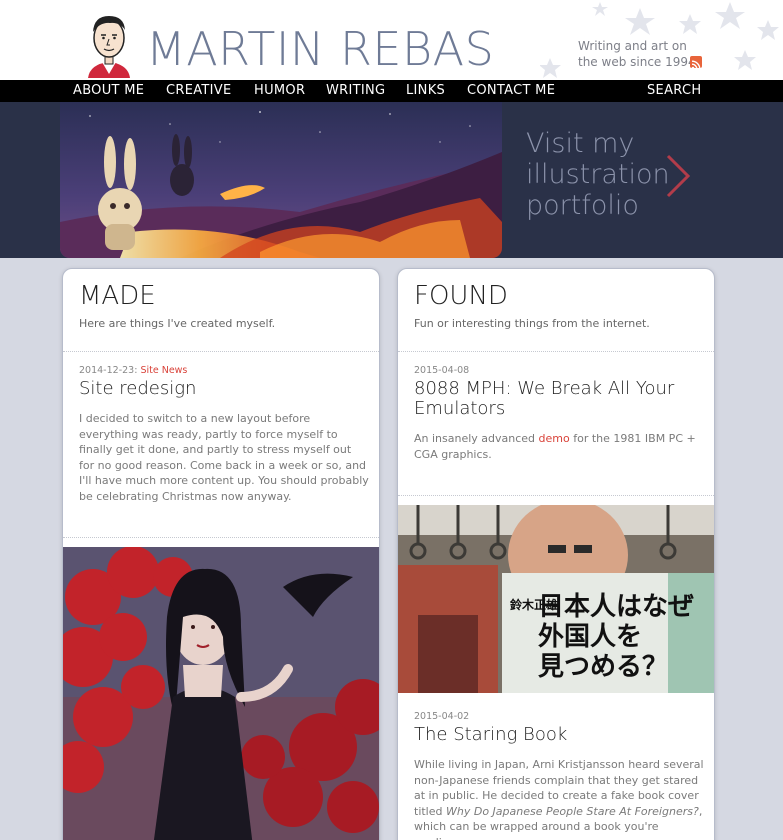 Image resolution: width=783 pixels, height=840 pixels. What do you see at coordinates (108, 91) in the screenshot?
I see `nav-about-me: ABOUT ME` at bounding box center [108, 91].